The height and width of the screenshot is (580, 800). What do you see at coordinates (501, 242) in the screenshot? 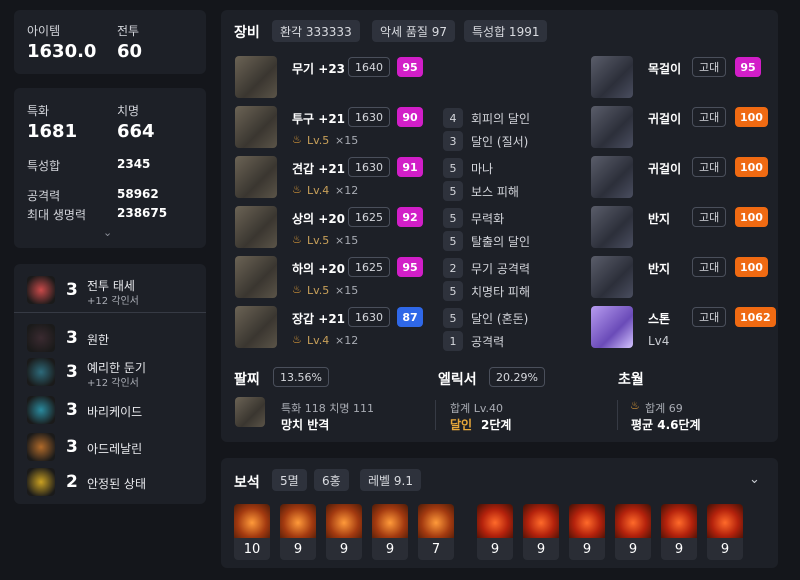
I see `effect-name: 탈출의 달인` at bounding box center [501, 242].